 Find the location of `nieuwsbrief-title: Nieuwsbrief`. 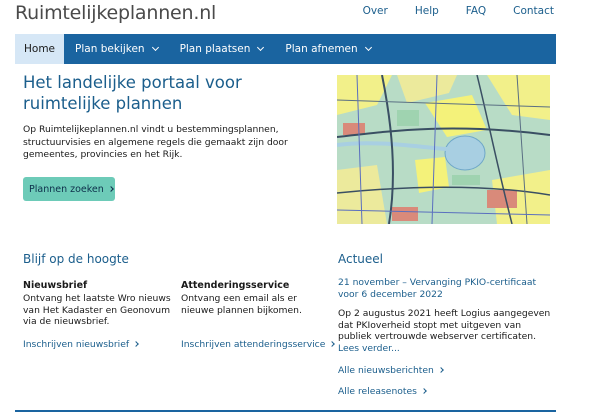

nieuwsbrief-title: Nieuwsbrief is located at coordinates (55, 285).